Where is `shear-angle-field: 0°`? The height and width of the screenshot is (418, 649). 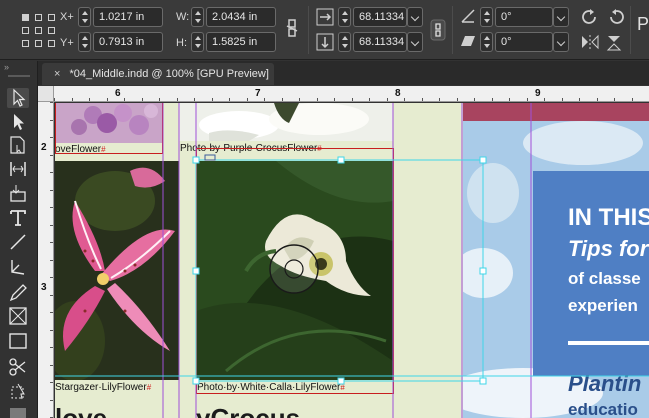
shear-angle-field: 0° is located at coordinates (524, 42).